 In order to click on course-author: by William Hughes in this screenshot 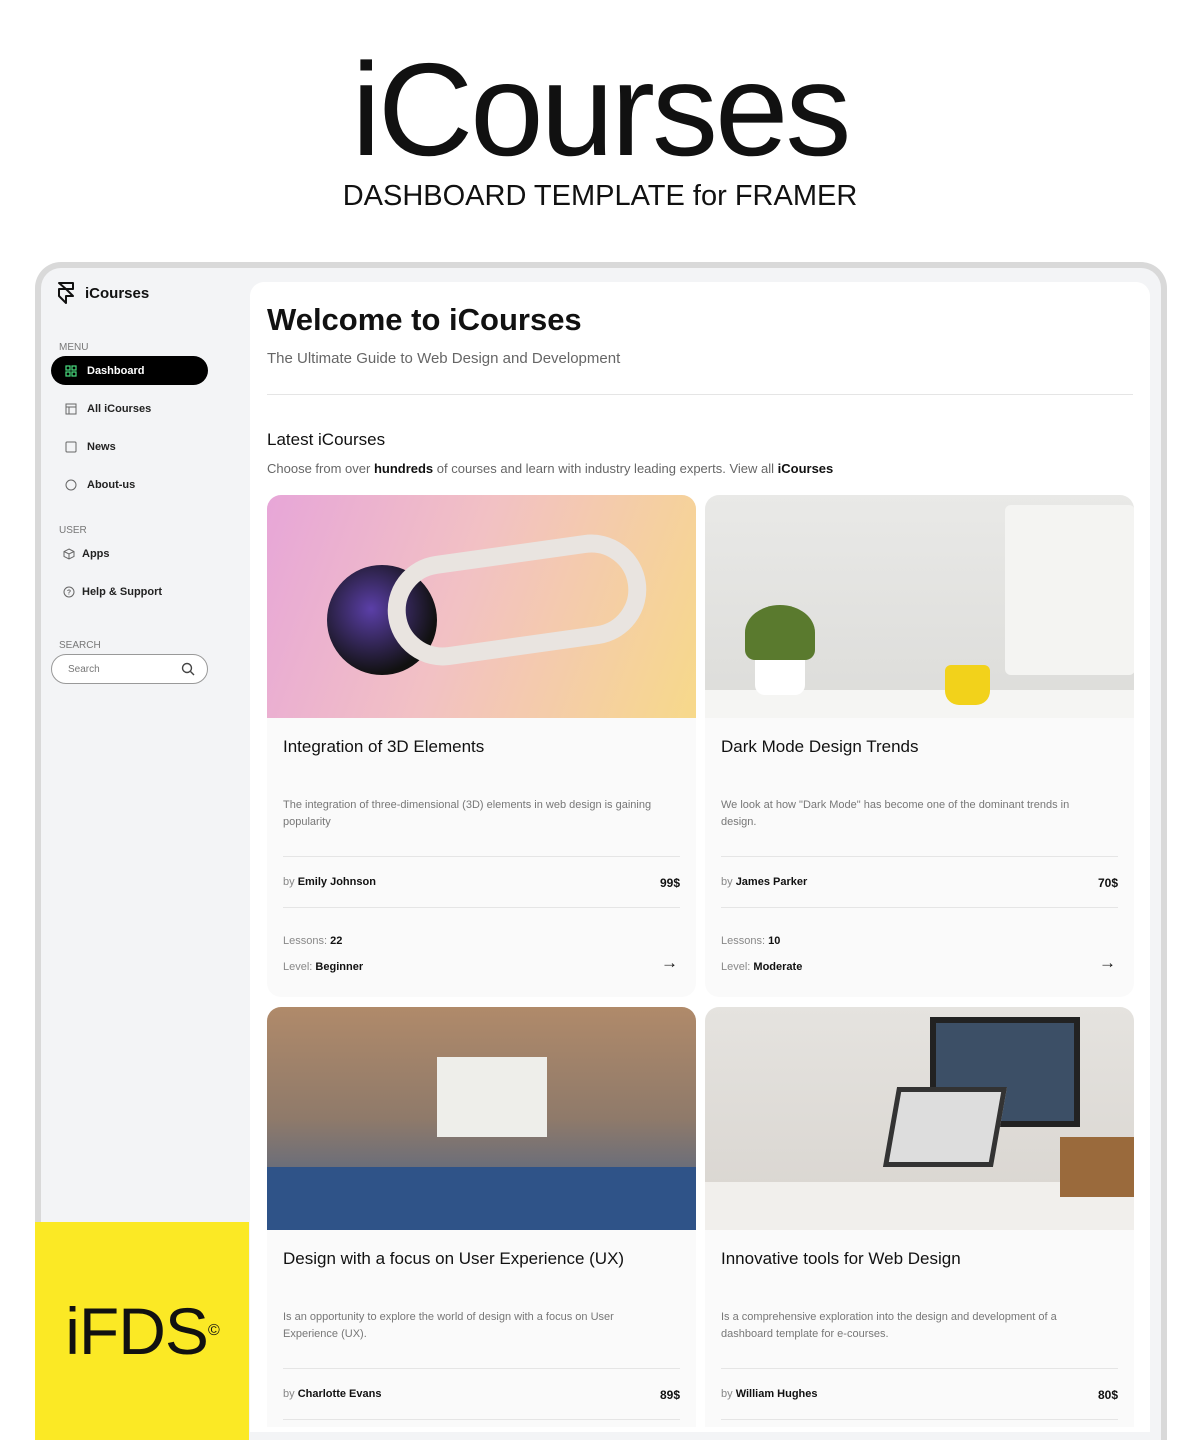, I will do `click(769, 1394)`.